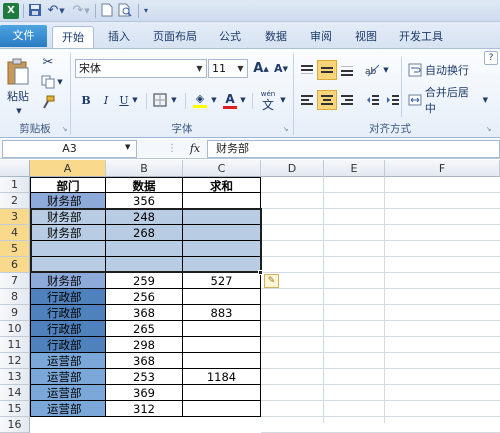 This screenshot has height=433, width=500. Describe the element at coordinates (15, 168) in the screenshot. I see `select-all-corner` at that location.